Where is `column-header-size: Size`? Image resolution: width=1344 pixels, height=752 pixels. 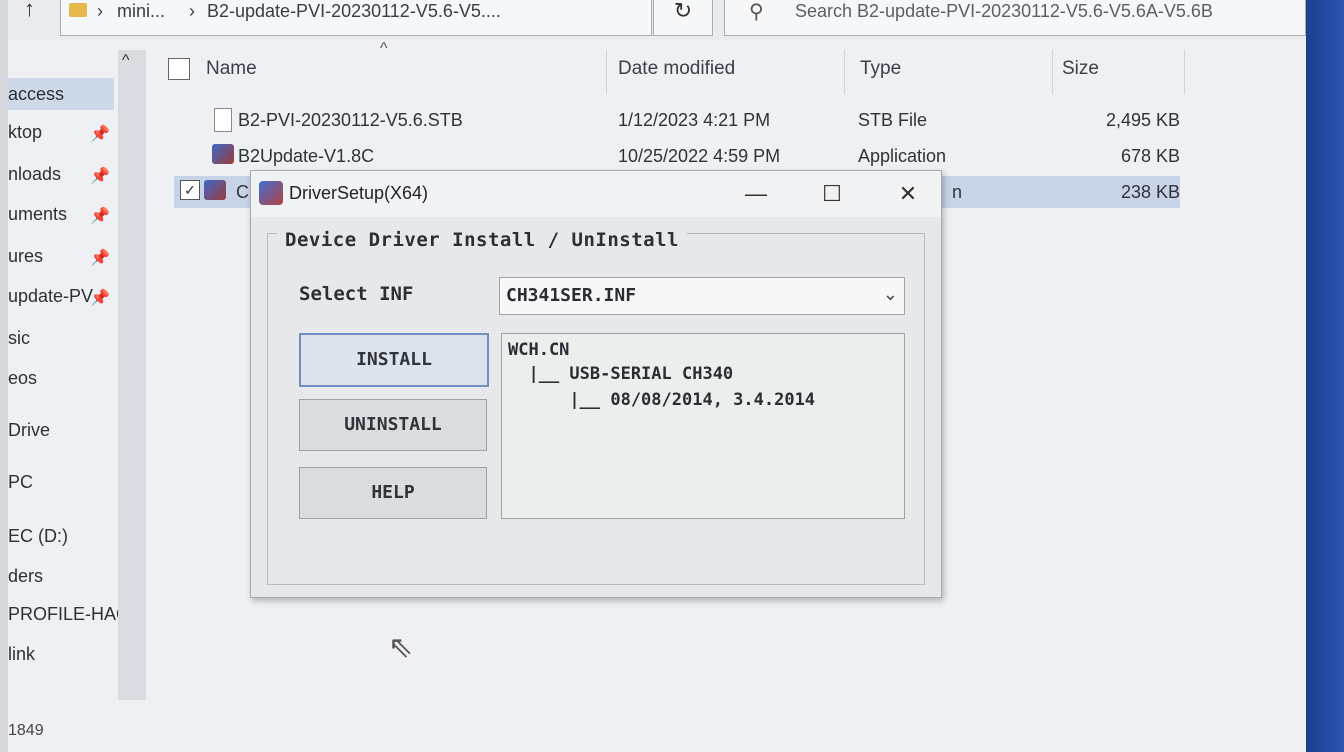 column-header-size: Size is located at coordinates (1080, 69).